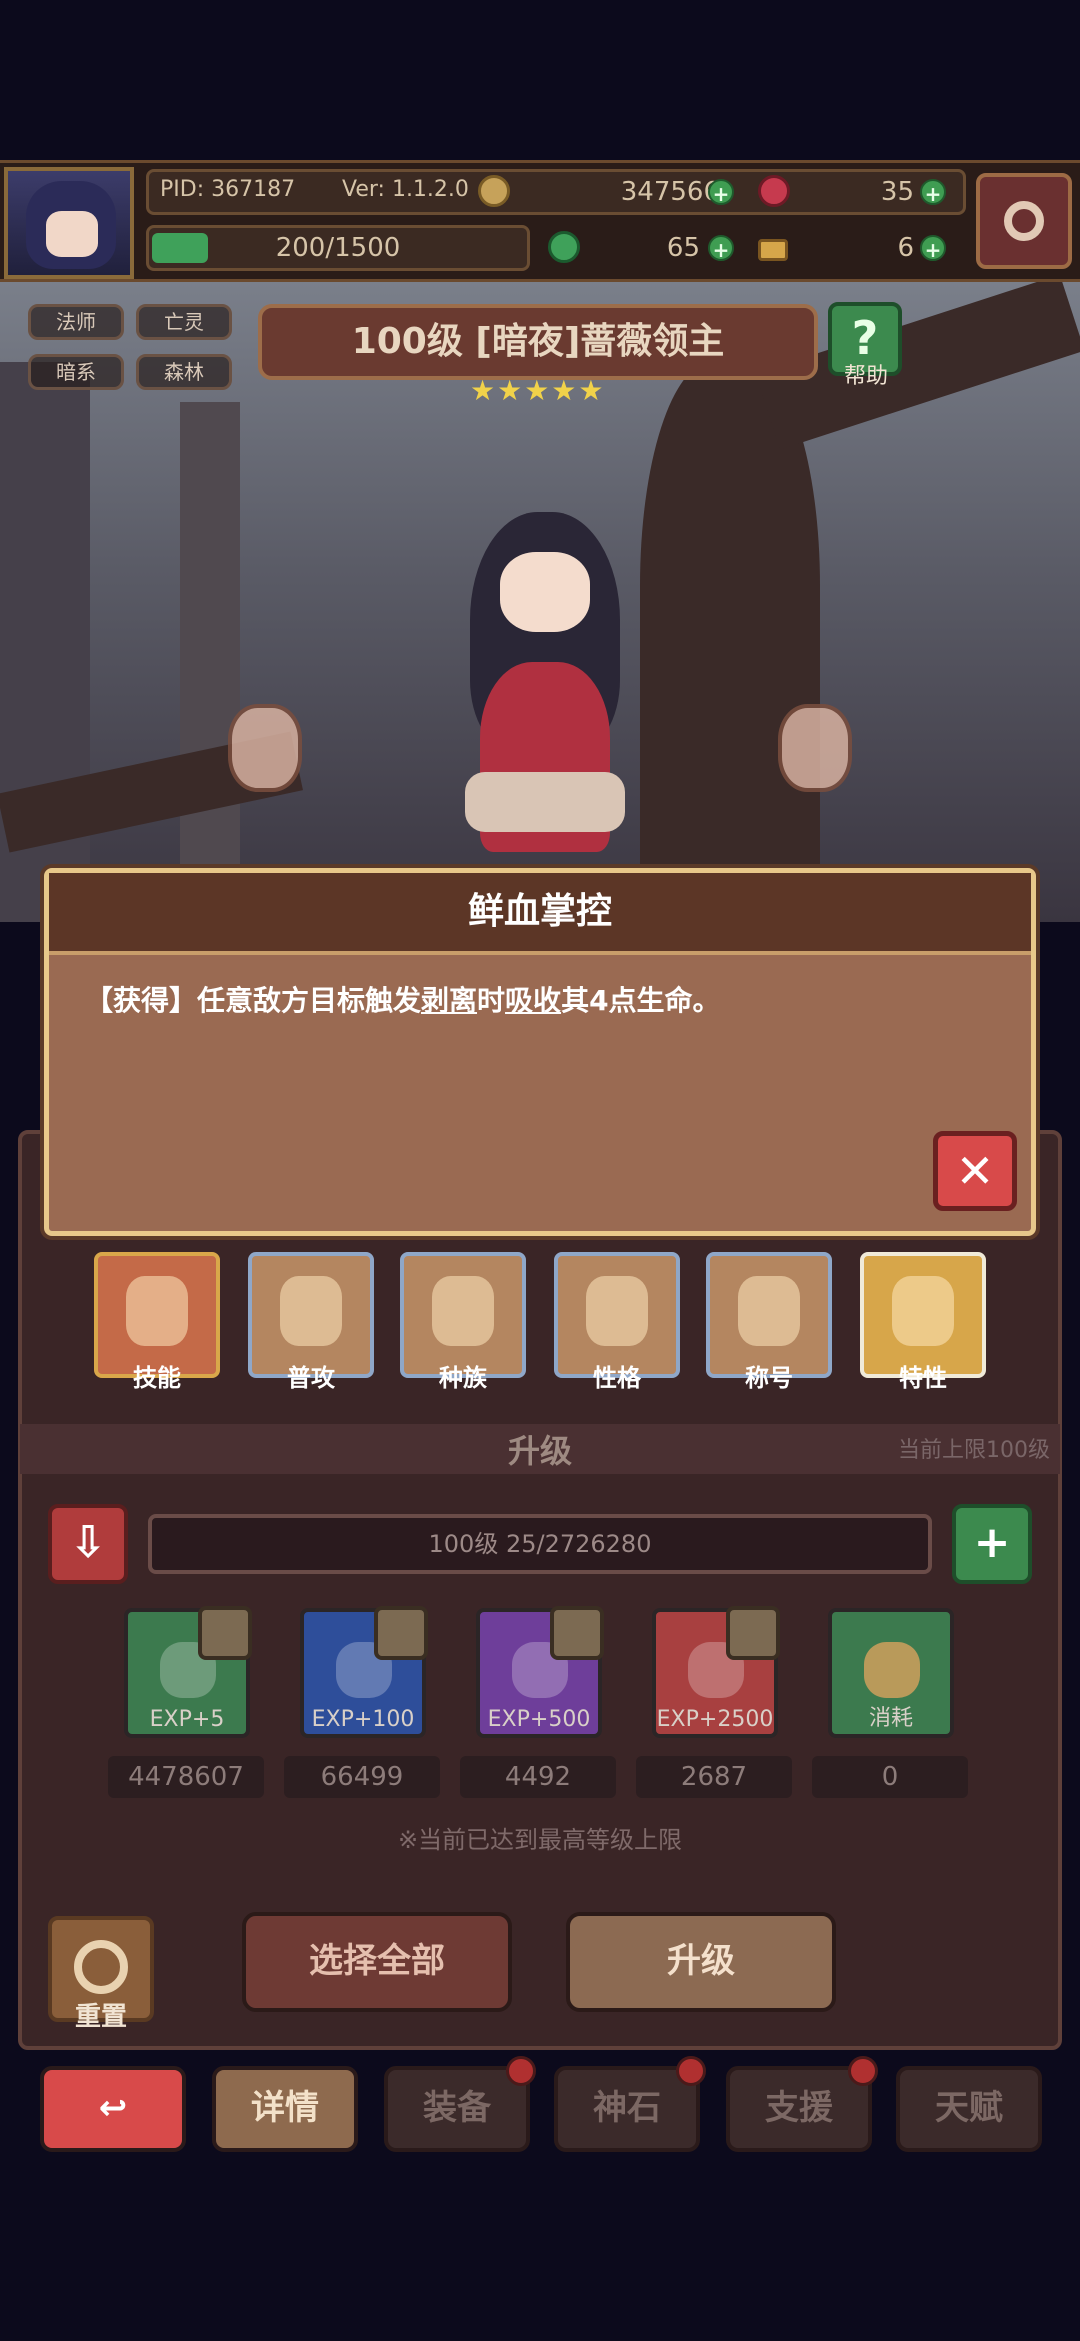 The width and height of the screenshot is (1080, 2341). Describe the element at coordinates (974, 1450) in the screenshot. I see `level-cap-text: 当前上限100级` at that location.